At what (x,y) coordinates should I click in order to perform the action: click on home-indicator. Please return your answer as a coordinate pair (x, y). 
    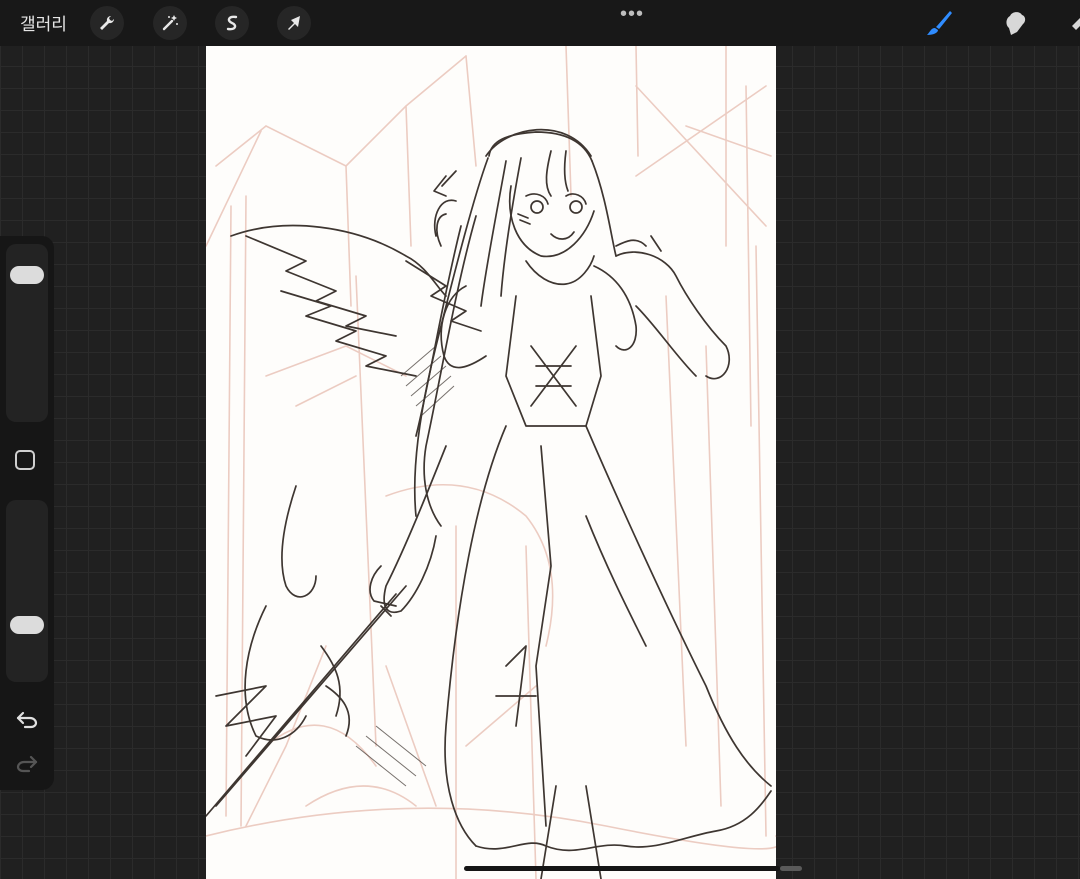
    Looking at the image, I should click on (622, 868).